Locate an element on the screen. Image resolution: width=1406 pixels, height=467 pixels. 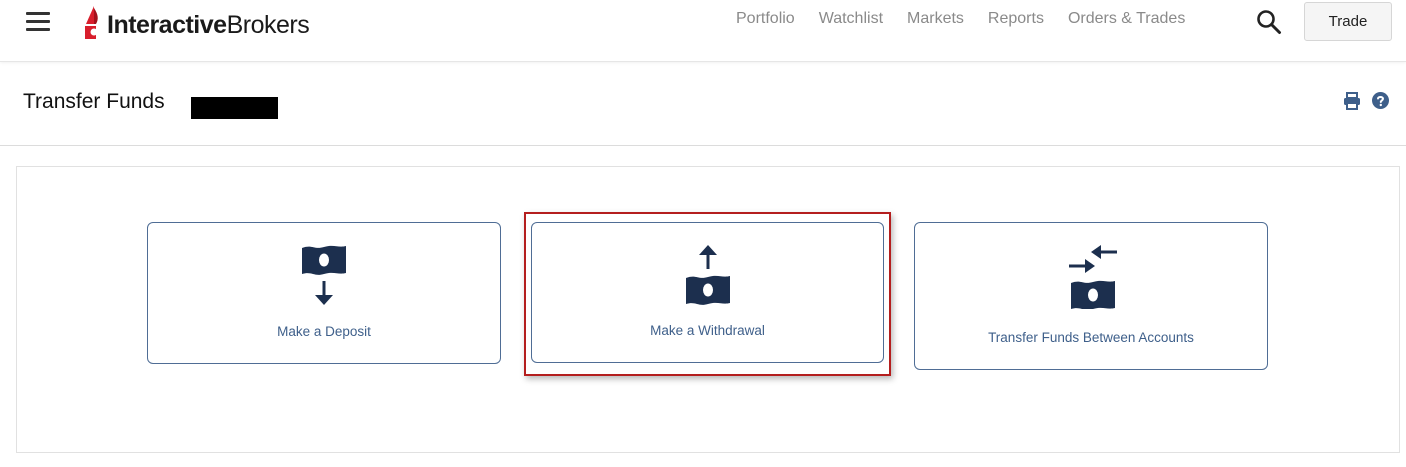
nav-orders-trades: Orders & Trades is located at coordinates (1126, 19).